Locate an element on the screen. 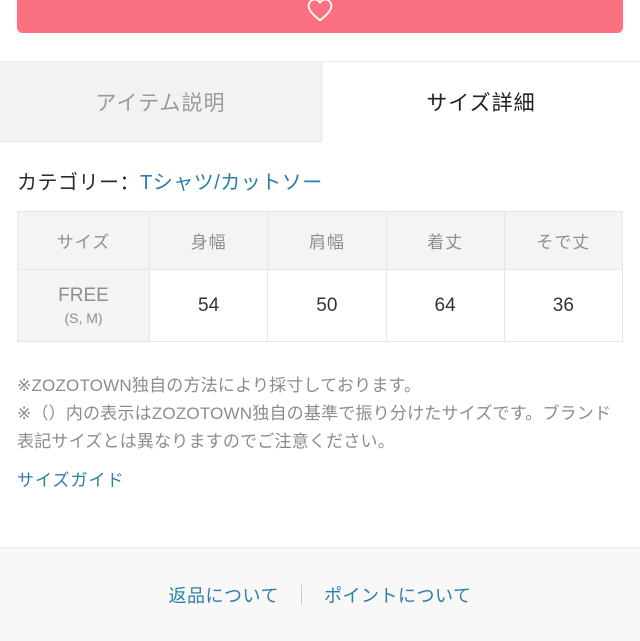  footer-link-returns: 返品について is located at coordinates (224, 595).